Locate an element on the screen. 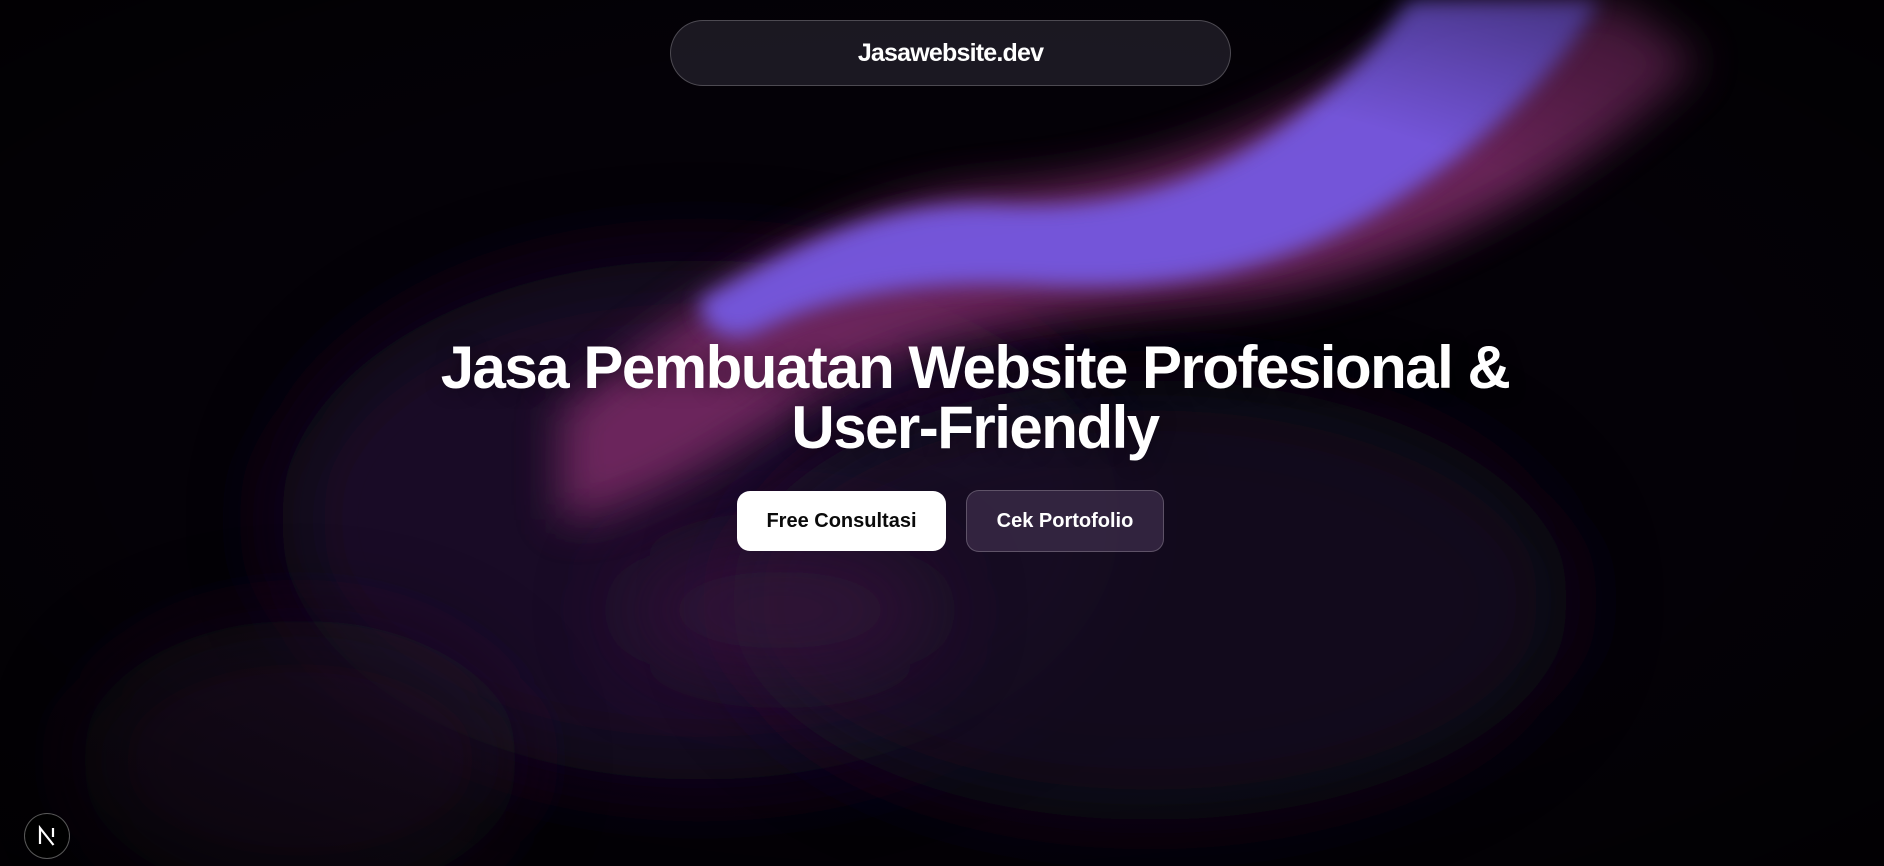 The image size is (1884, 866). portfolio-button: Cek Portofolio is located at coordinates (1065, 521).